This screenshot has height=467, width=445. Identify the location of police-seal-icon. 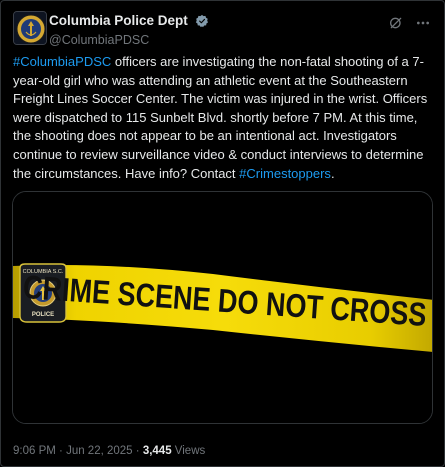
(30, 28).